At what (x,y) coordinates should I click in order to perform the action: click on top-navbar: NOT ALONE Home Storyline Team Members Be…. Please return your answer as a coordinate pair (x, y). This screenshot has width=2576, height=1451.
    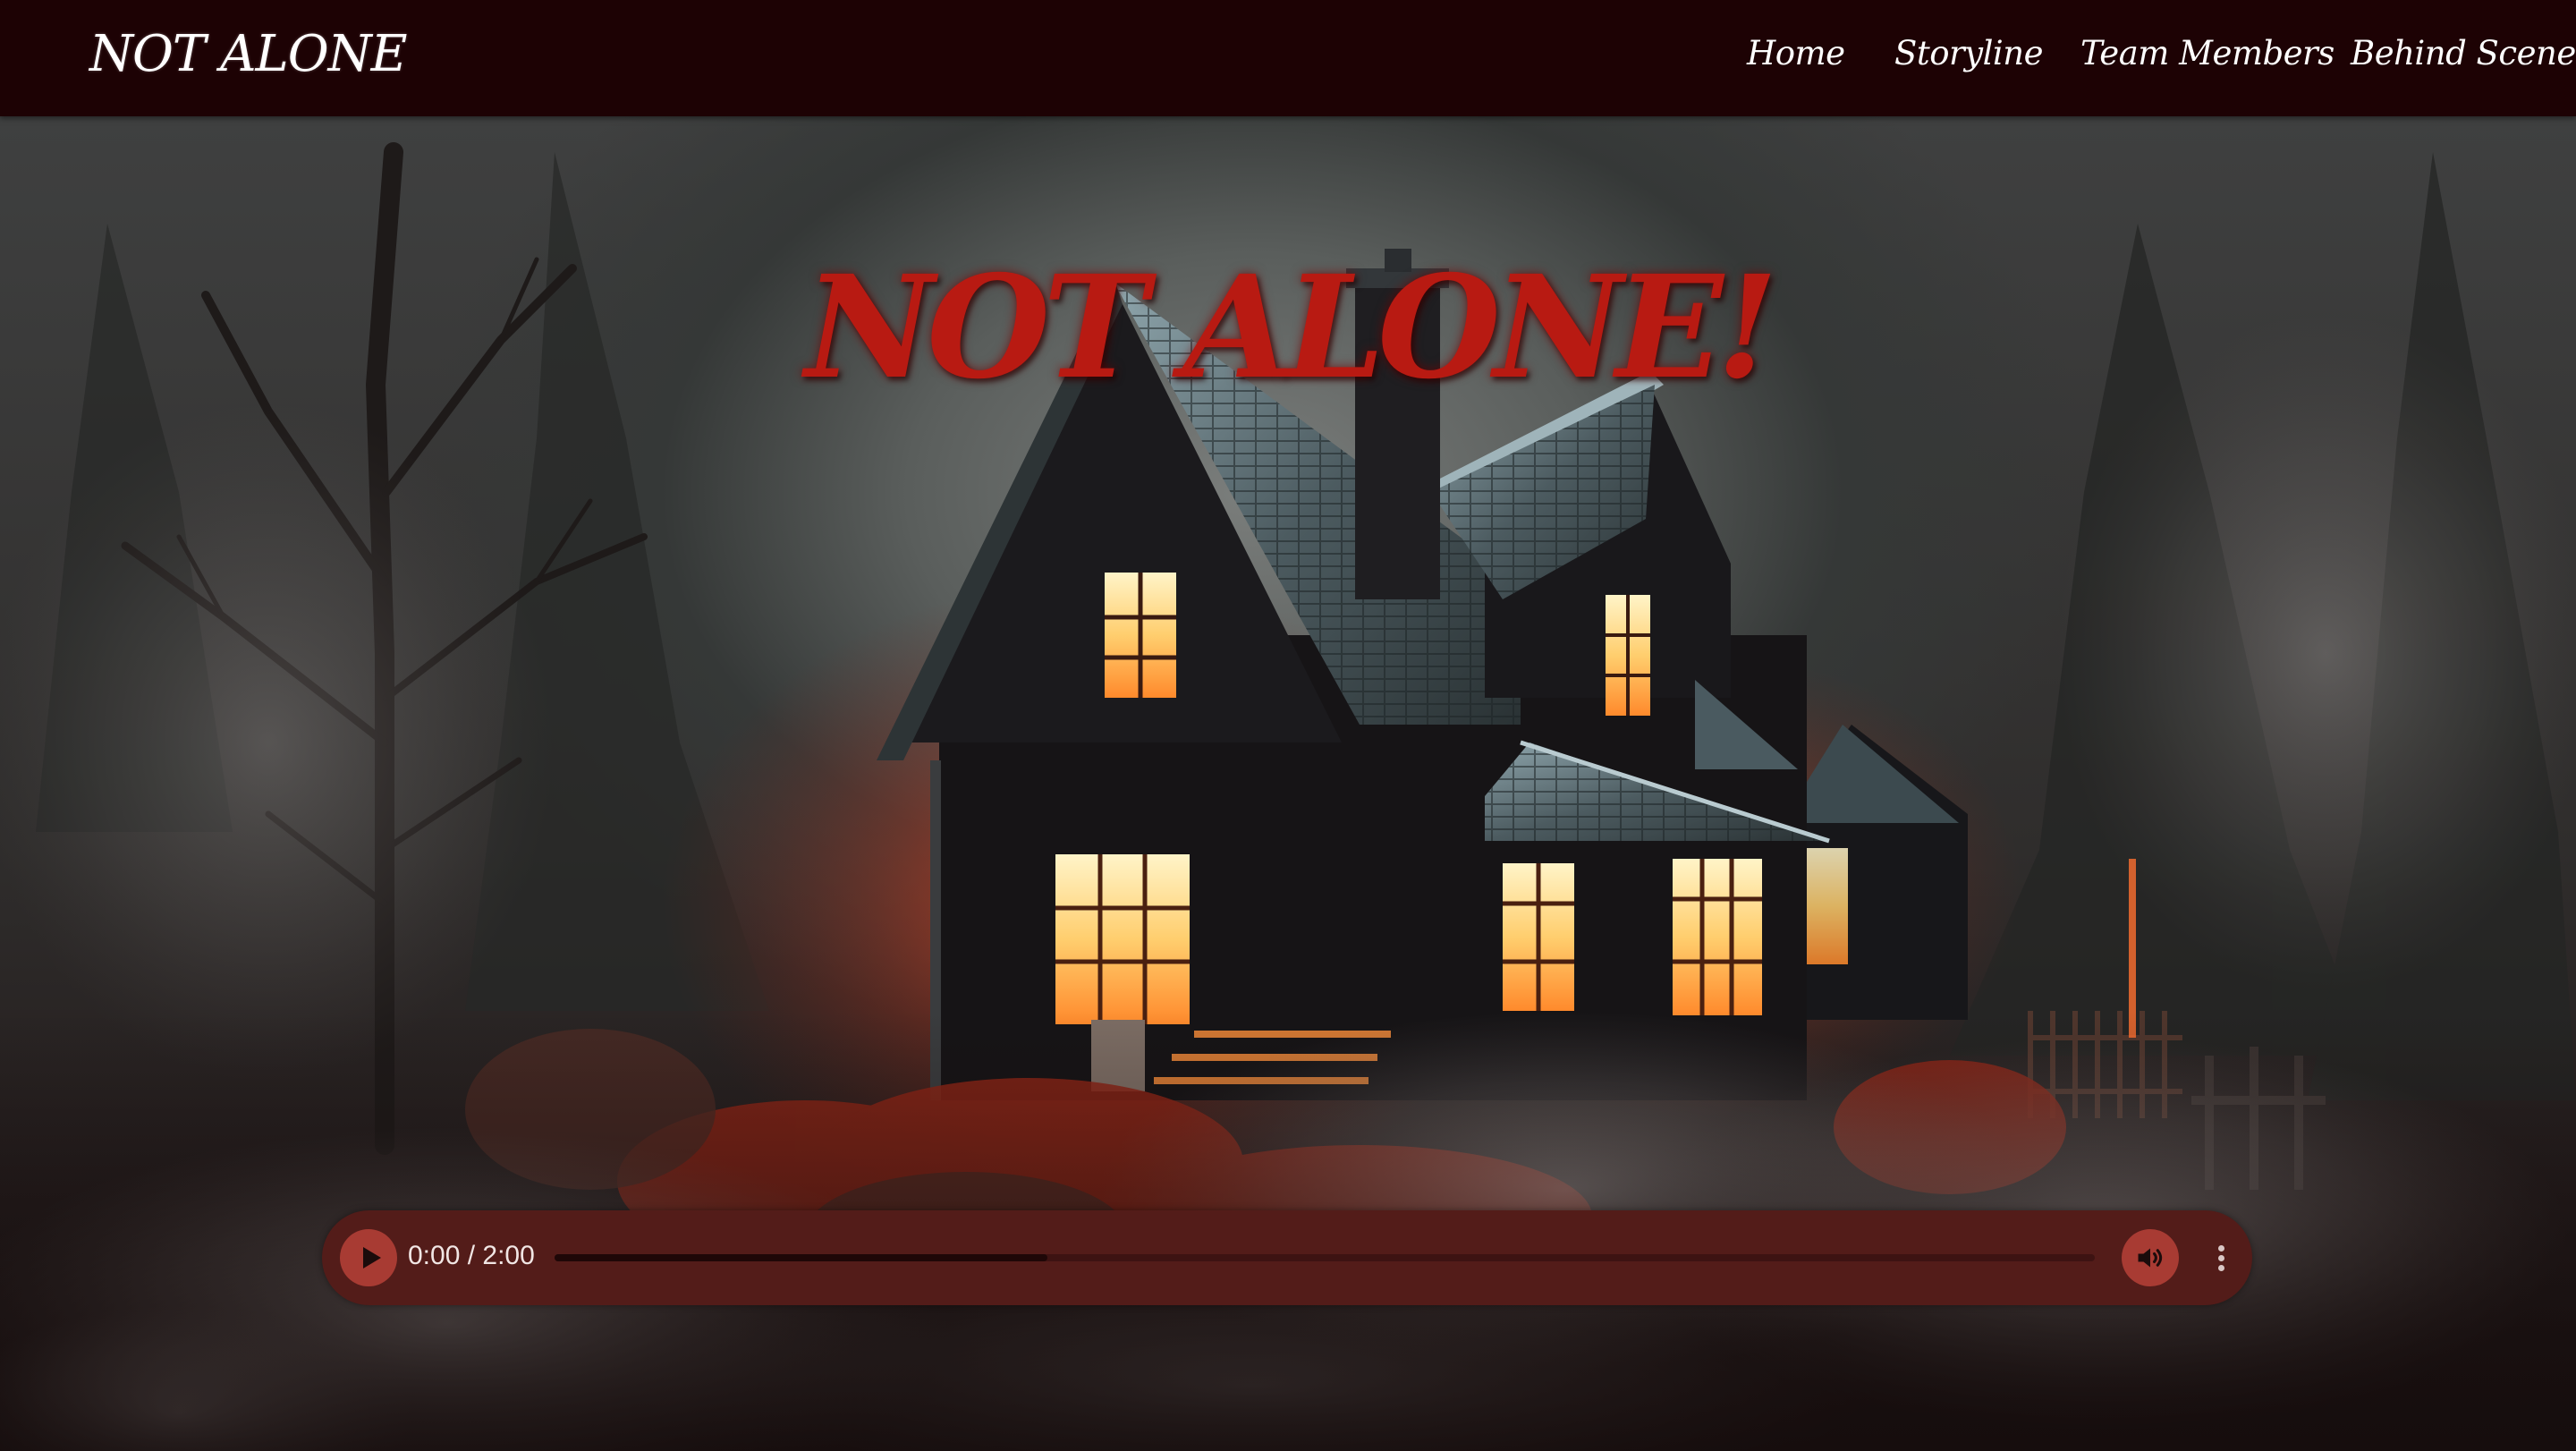
    Looking at the image, I should click on (1288, 58).